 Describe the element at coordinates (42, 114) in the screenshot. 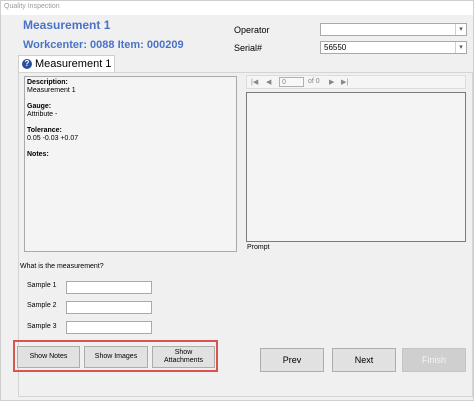

I see `gauge-value: Attribute -` at that location.